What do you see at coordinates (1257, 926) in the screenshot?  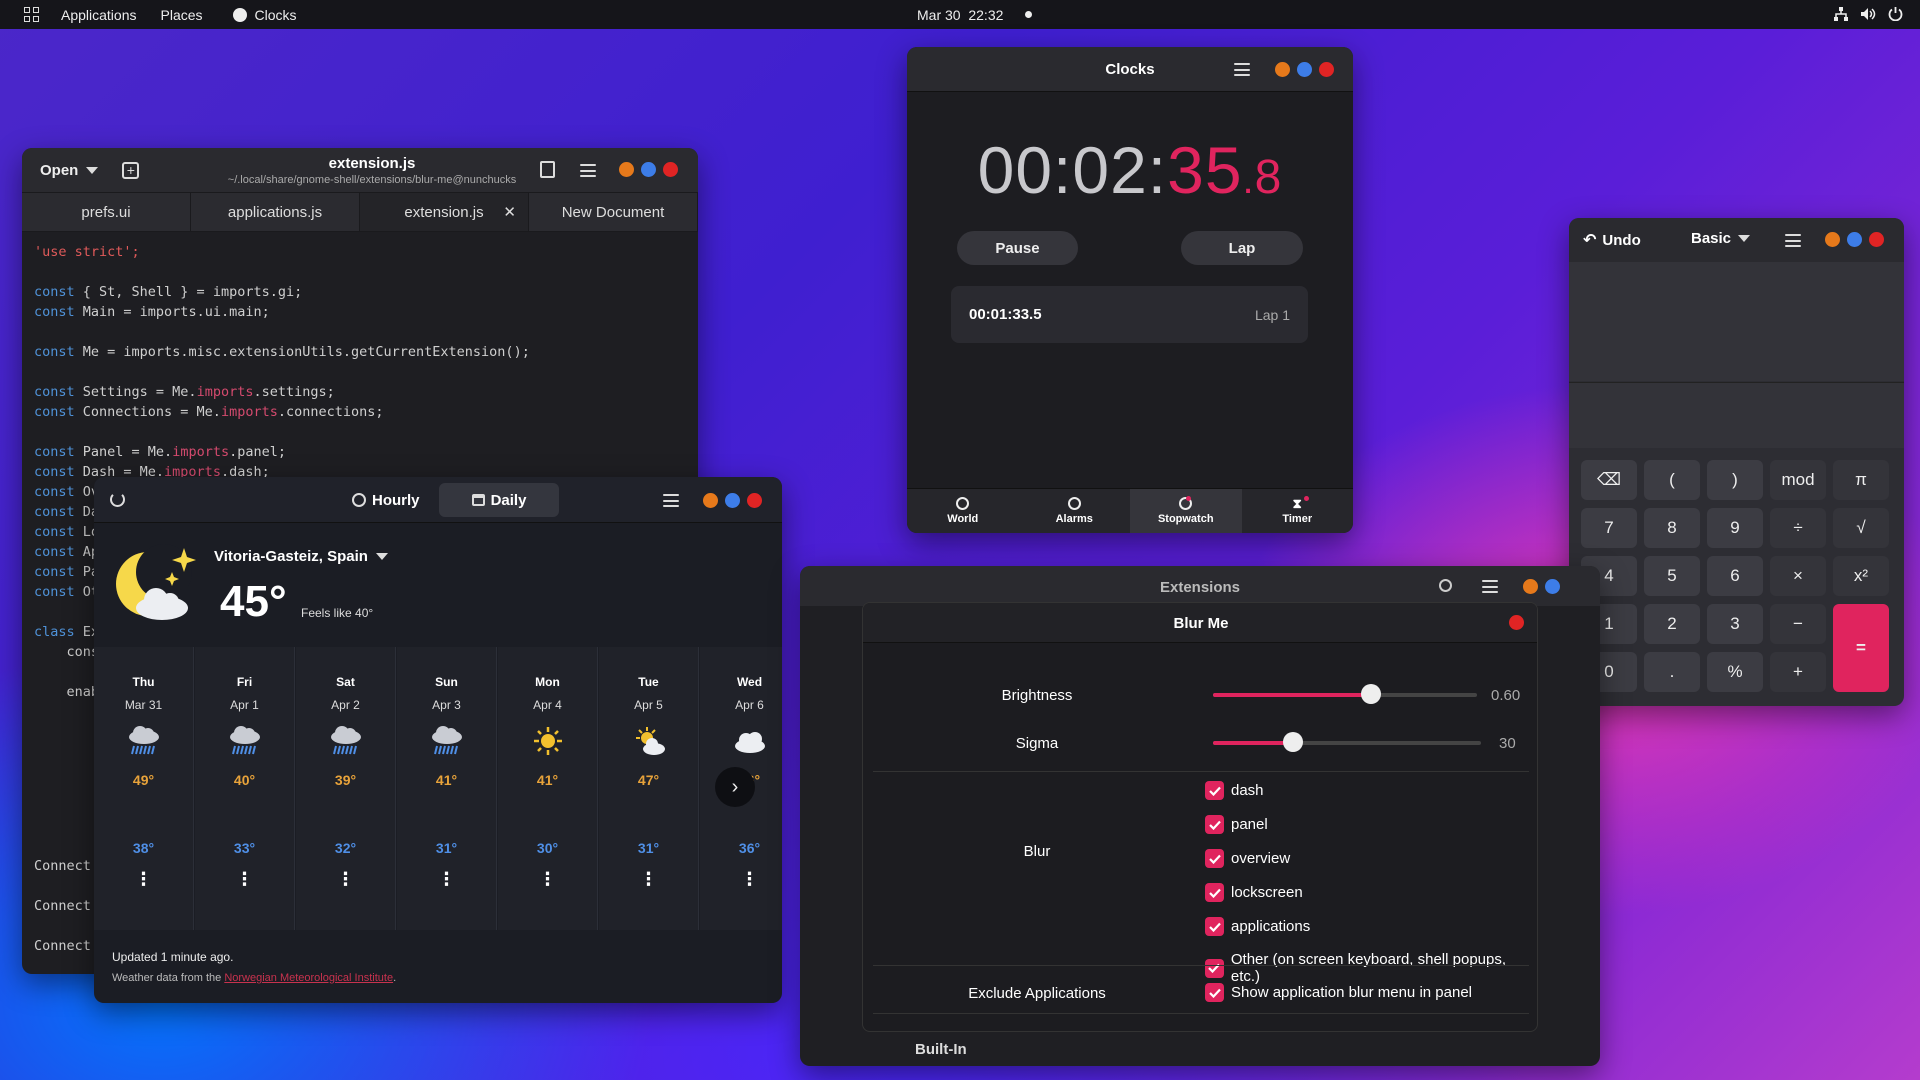 I see `blur-option: applications` at bounding box center [1257, 926].